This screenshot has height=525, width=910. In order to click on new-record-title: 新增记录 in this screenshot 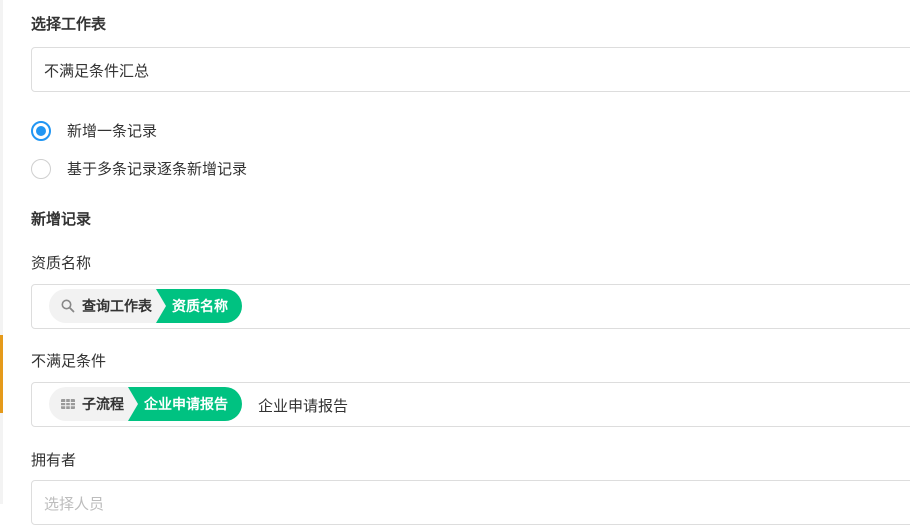, I will do `click(61, 219)`.